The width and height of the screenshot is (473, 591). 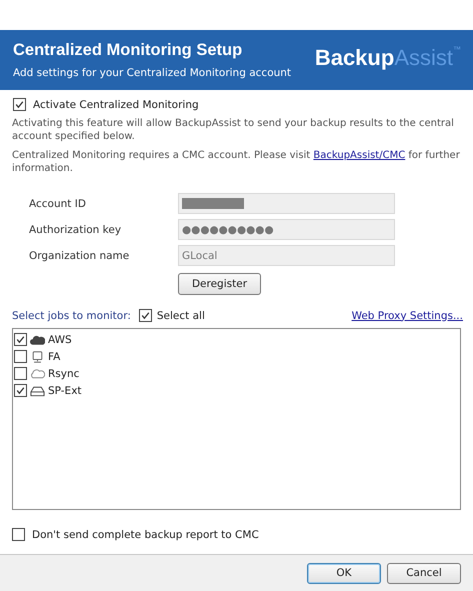 I want to click on dialog-subtitle: Add settings for your Centralized Monitoring account, so click(x=152, y=73).